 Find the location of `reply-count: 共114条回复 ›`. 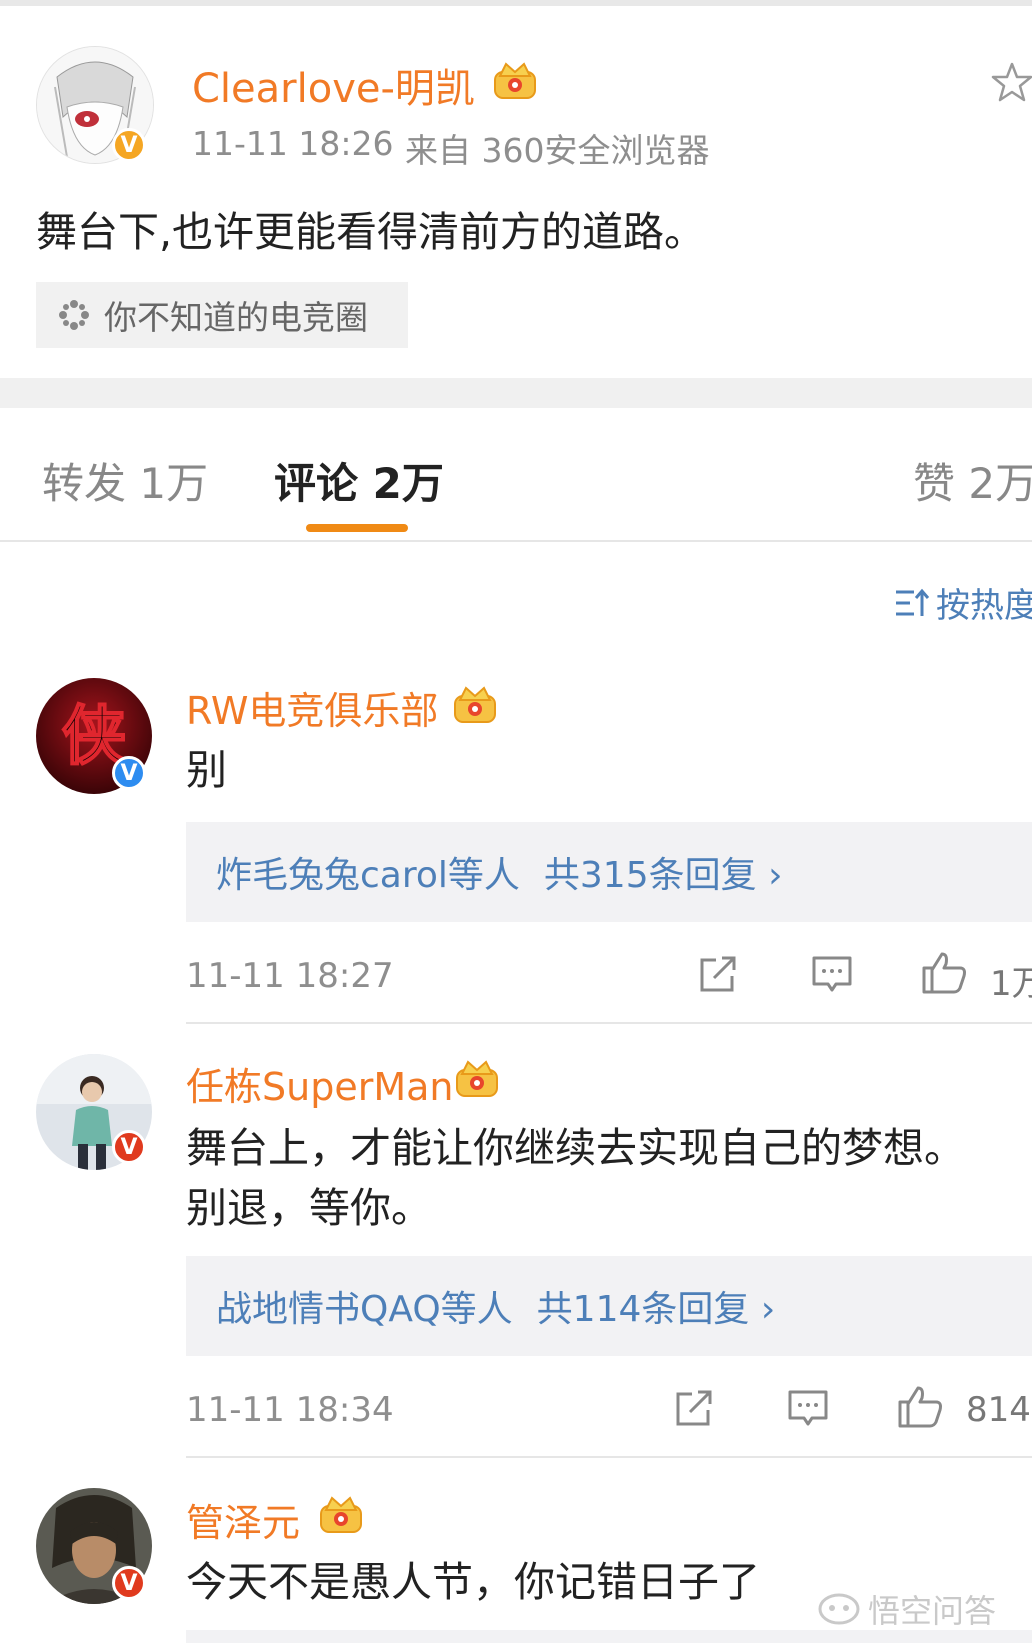

reply-count: 共114条回复 › is located at coordinates (656, 1306).